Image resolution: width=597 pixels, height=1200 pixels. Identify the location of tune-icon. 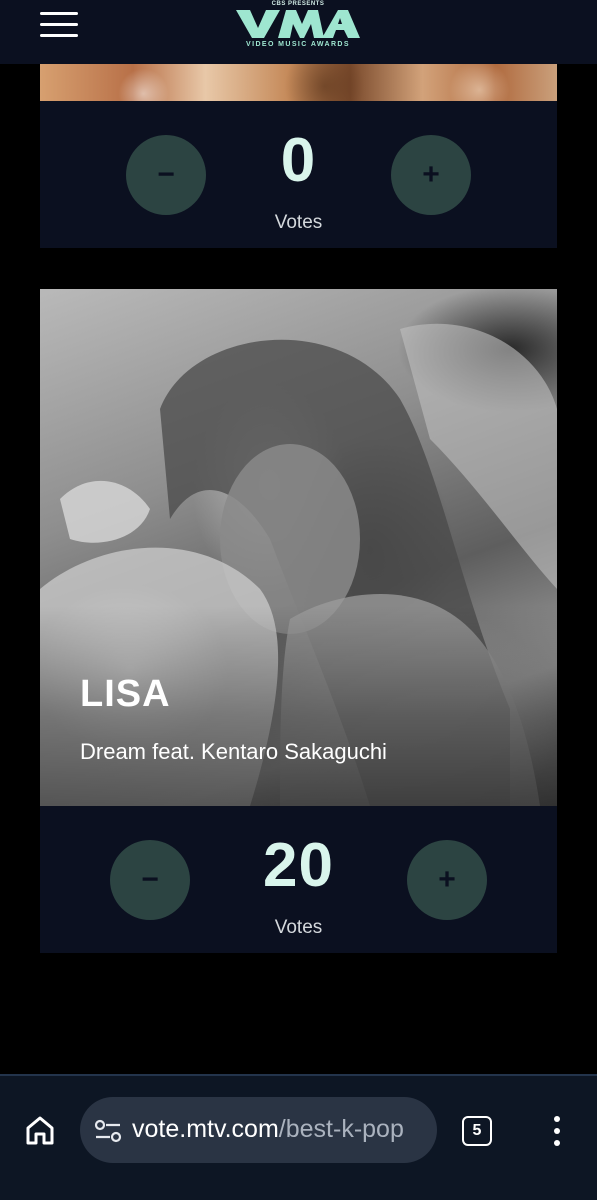
(108, 1131).